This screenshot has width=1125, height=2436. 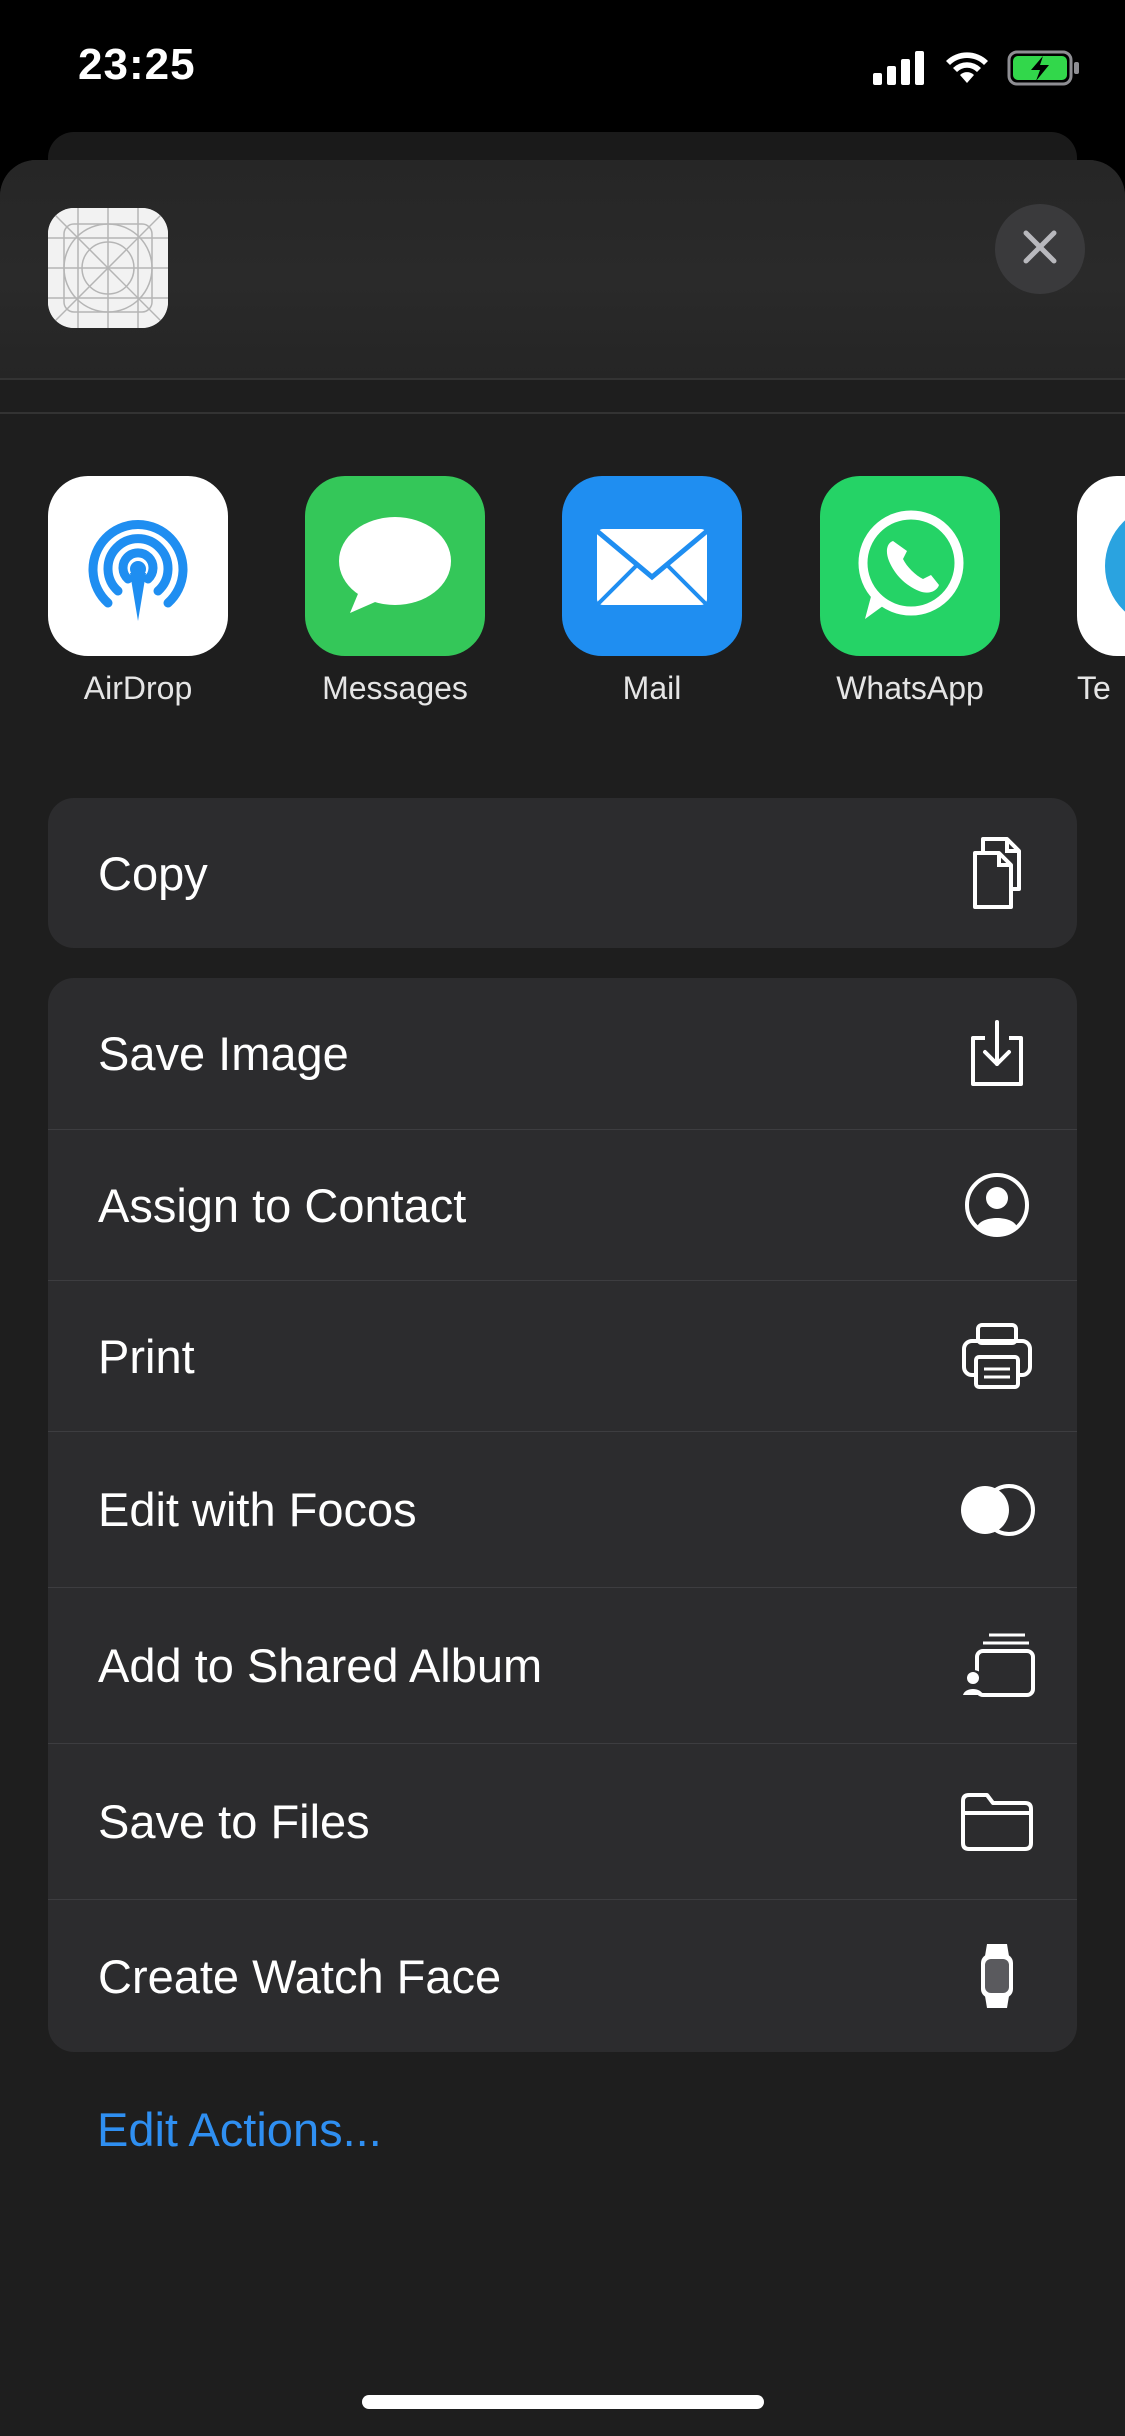 What do you see at coordinates (562, 1821) in the screenshot?
I see `action-save-files: Save to Files` at bounding box center [562, 1821].